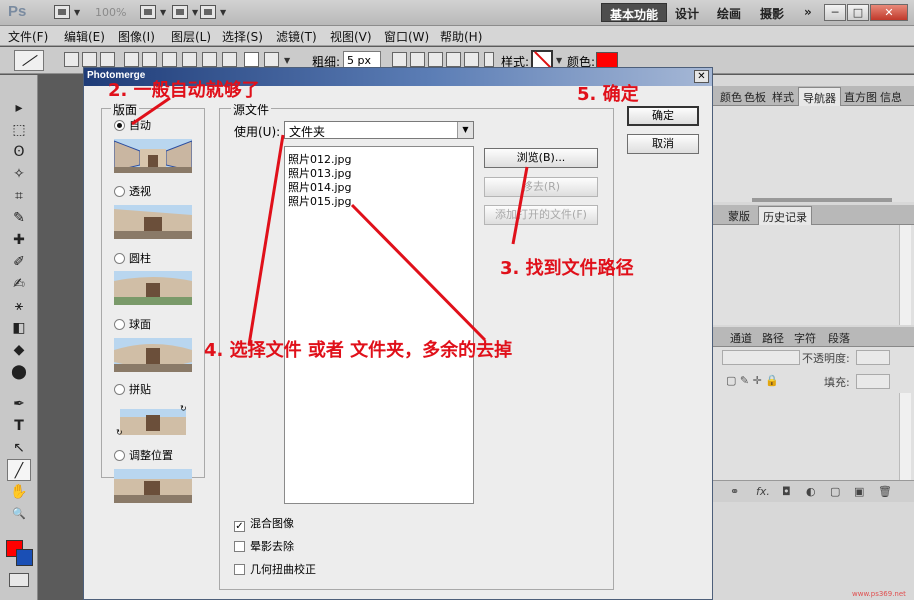 The width and height of the screenshot is (914, 600). What do you see at coordinates (879, 594) in the screenshot?
I see `watermark: www.ps369.net` at bounding box center [879, 594].